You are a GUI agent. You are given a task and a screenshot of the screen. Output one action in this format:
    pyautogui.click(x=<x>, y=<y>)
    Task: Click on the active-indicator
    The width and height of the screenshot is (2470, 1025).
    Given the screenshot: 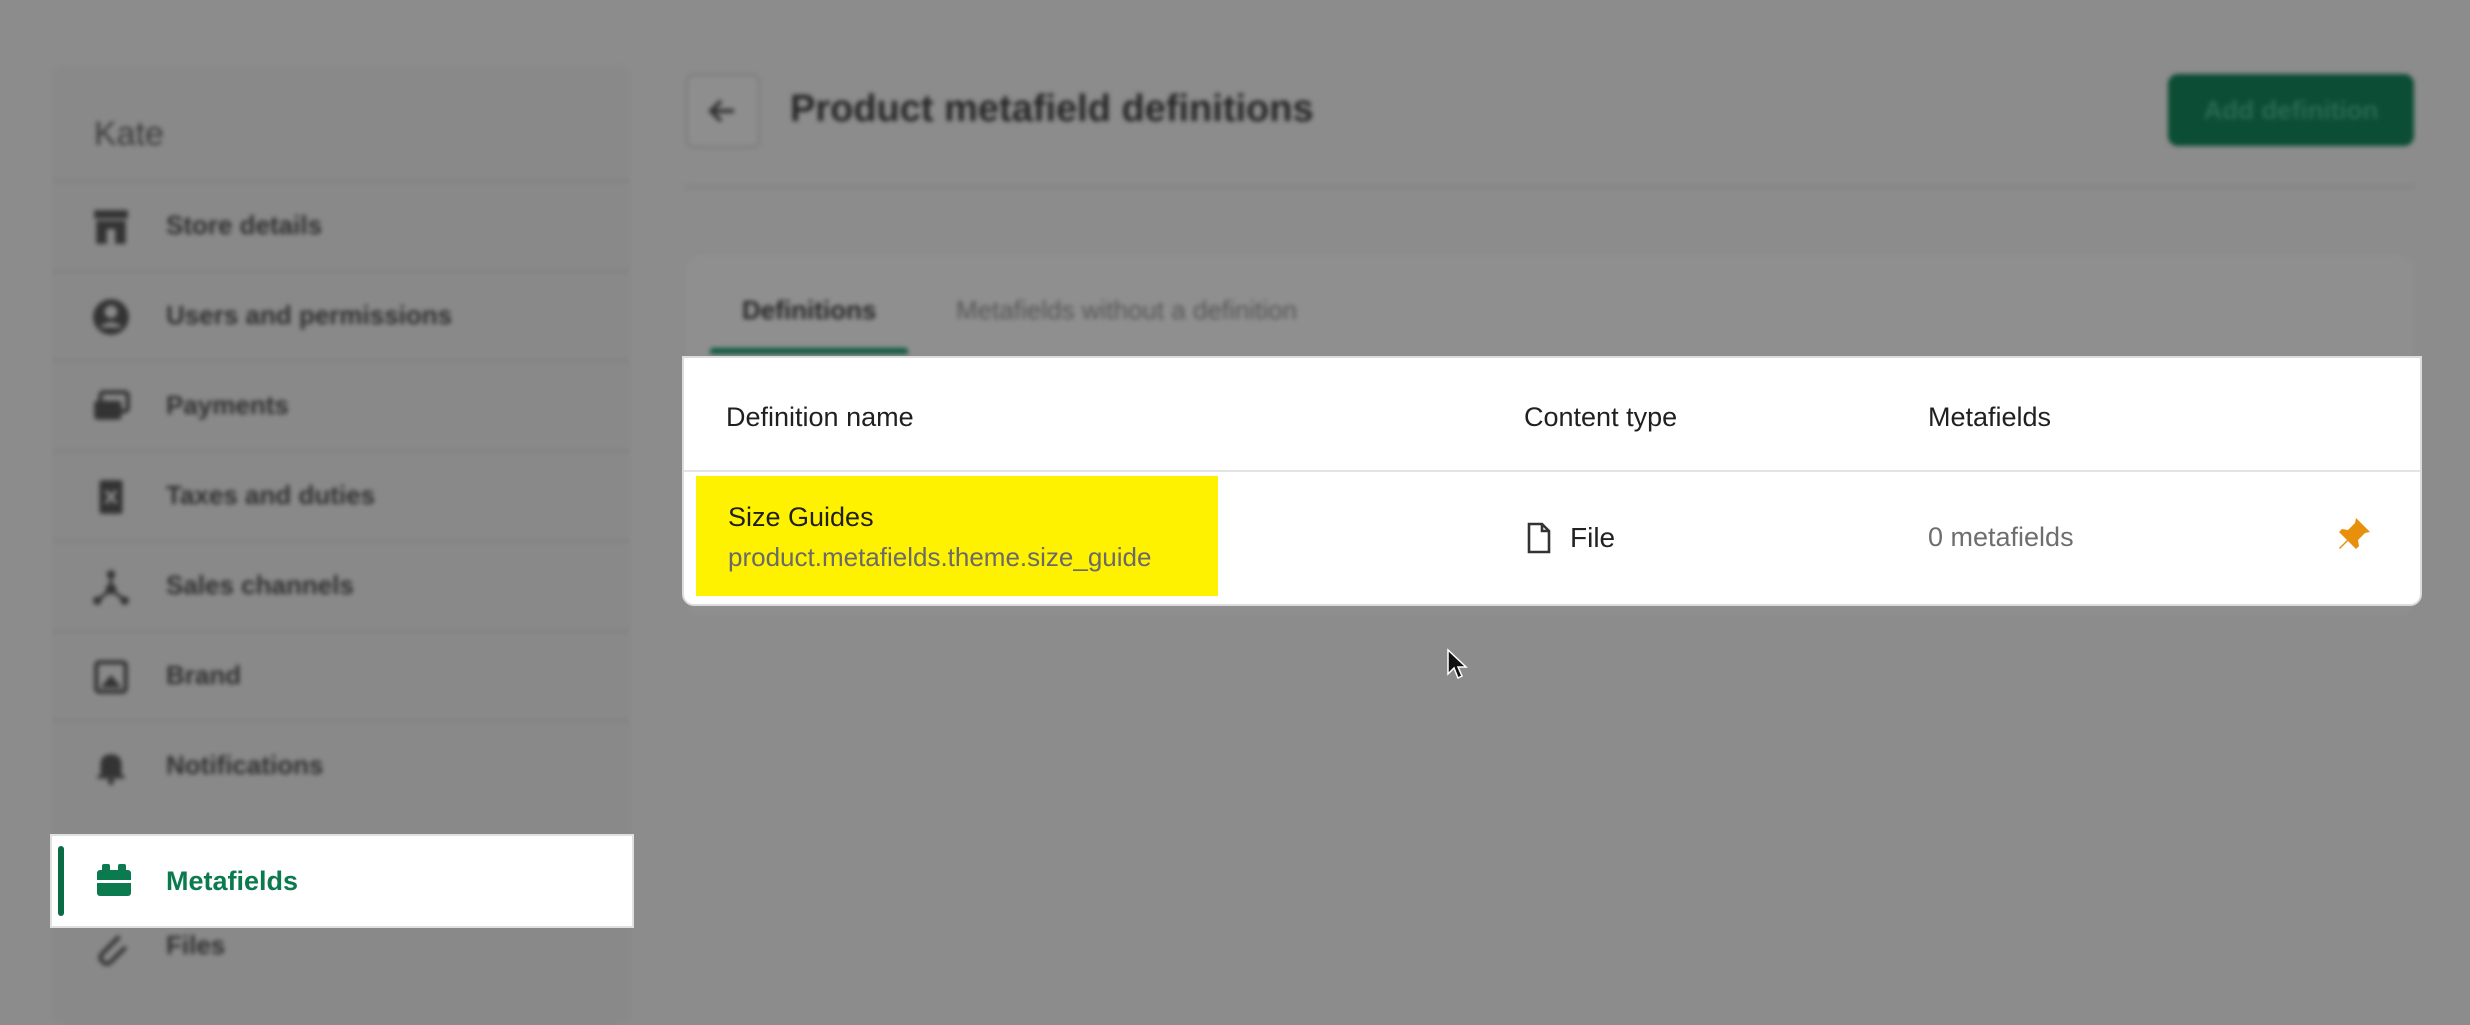 What is the action you would take?
    pyautogui.click(x=61, y=881)
    